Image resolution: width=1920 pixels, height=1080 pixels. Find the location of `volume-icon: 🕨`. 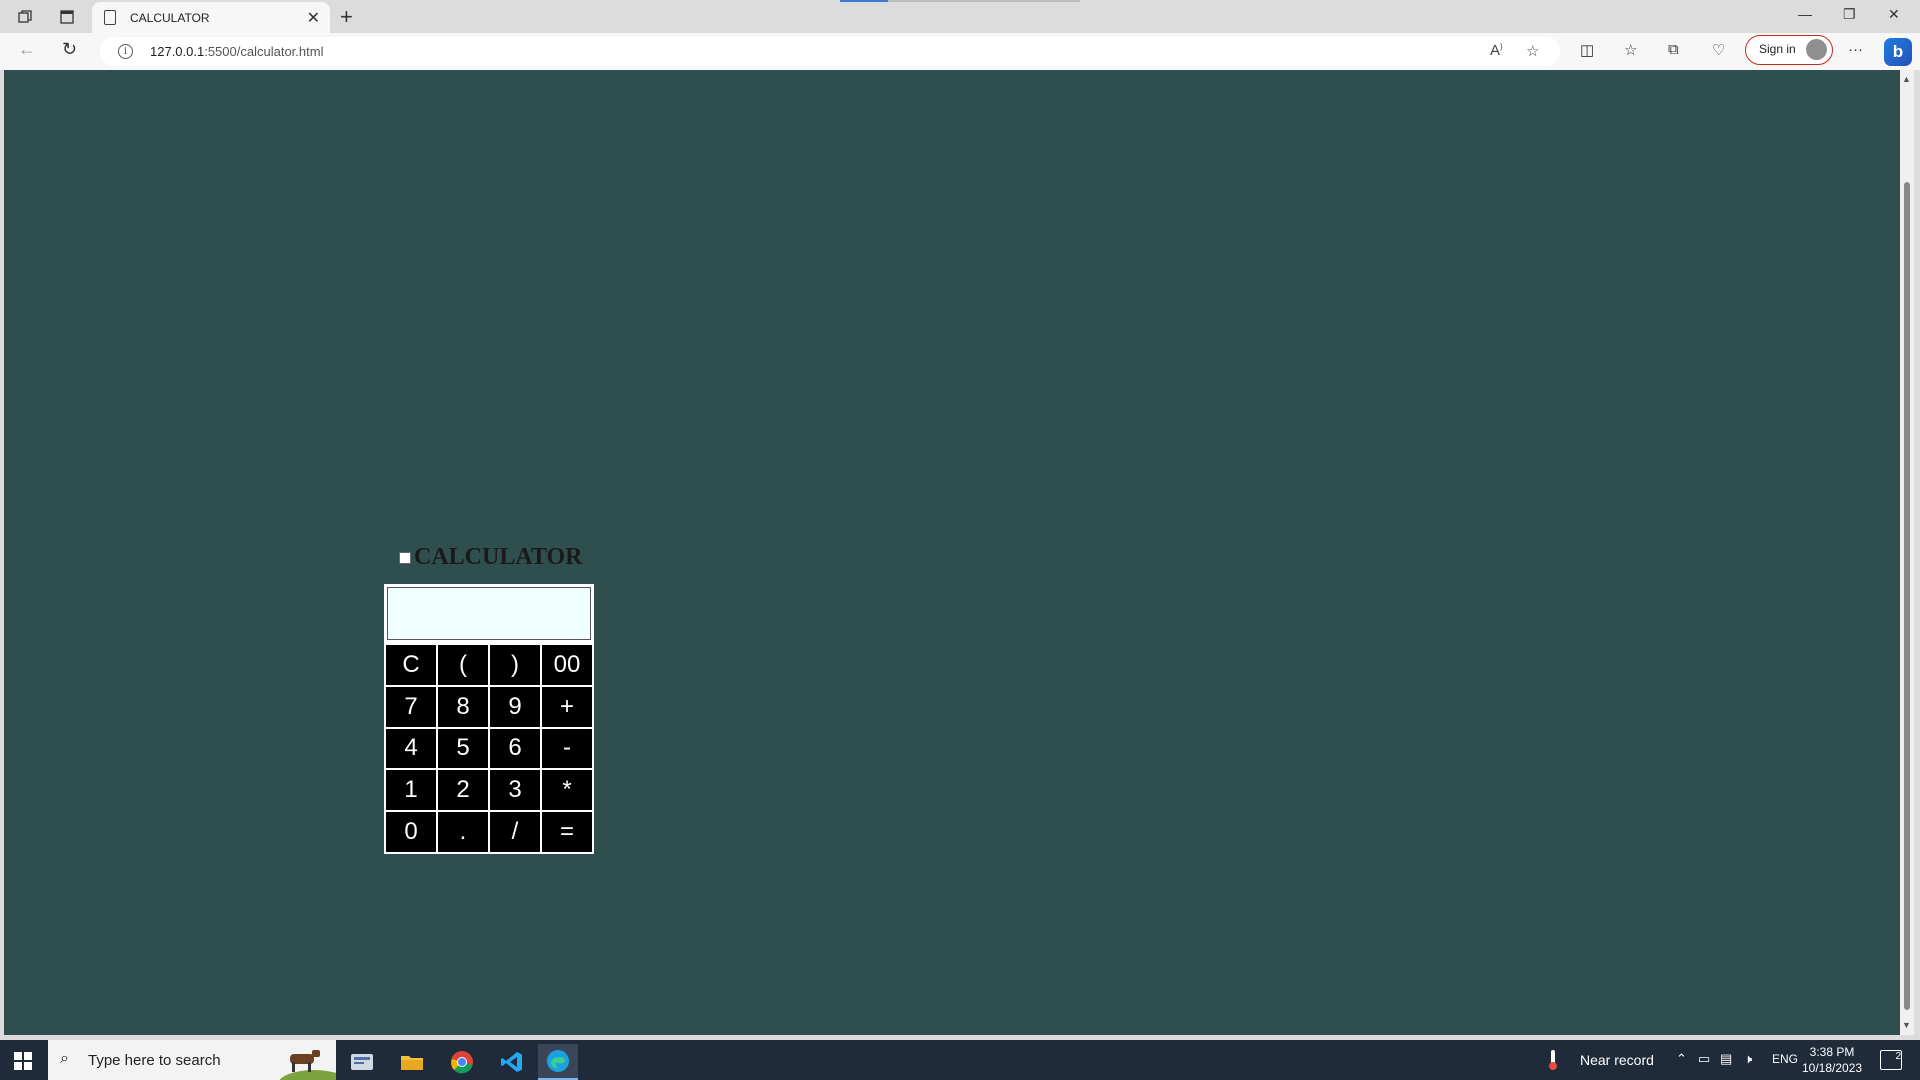

volume-icon: 🕨 is located at coordinates (1748, 1059).